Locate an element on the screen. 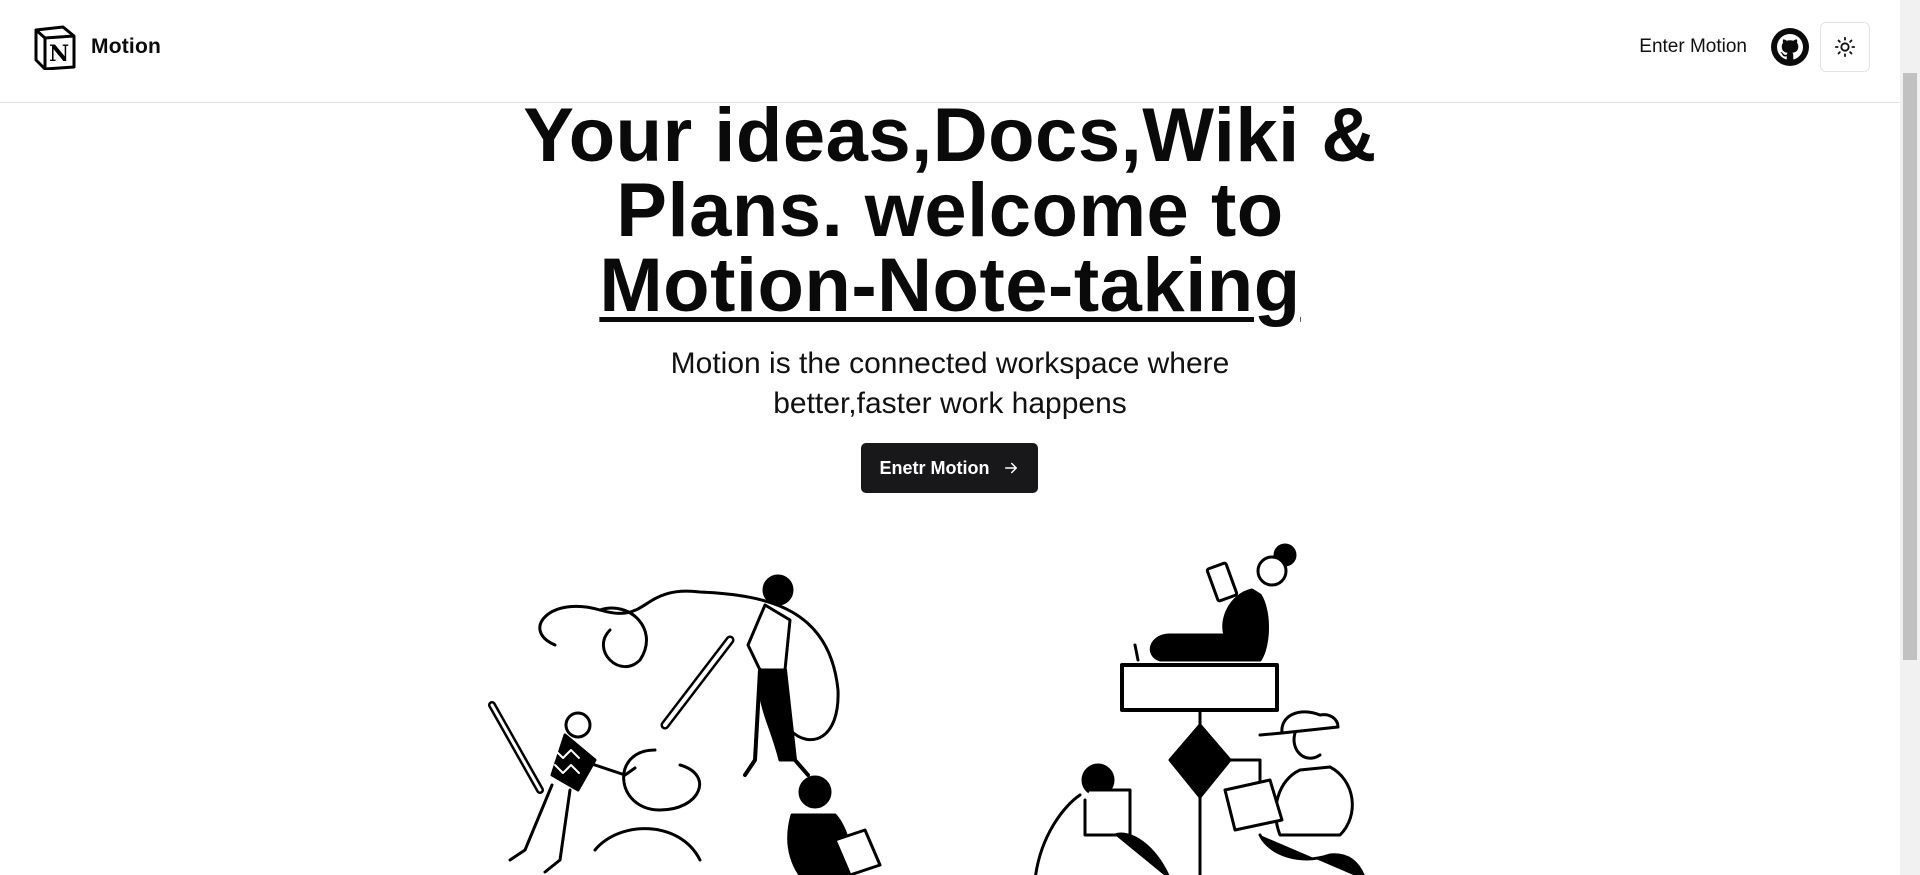  hero-title-highlight: Motion-Note-taking is located at coordinates (950, 285).